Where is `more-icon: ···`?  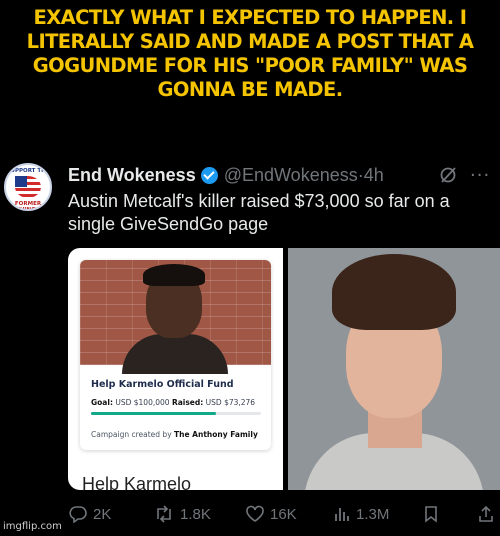
more-icon: ··· is located at coordinates (480, 175).